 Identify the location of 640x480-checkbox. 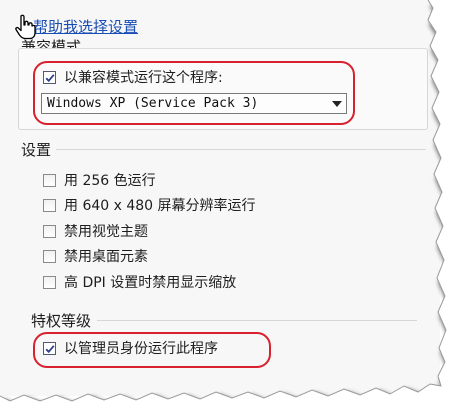
(49, 205).